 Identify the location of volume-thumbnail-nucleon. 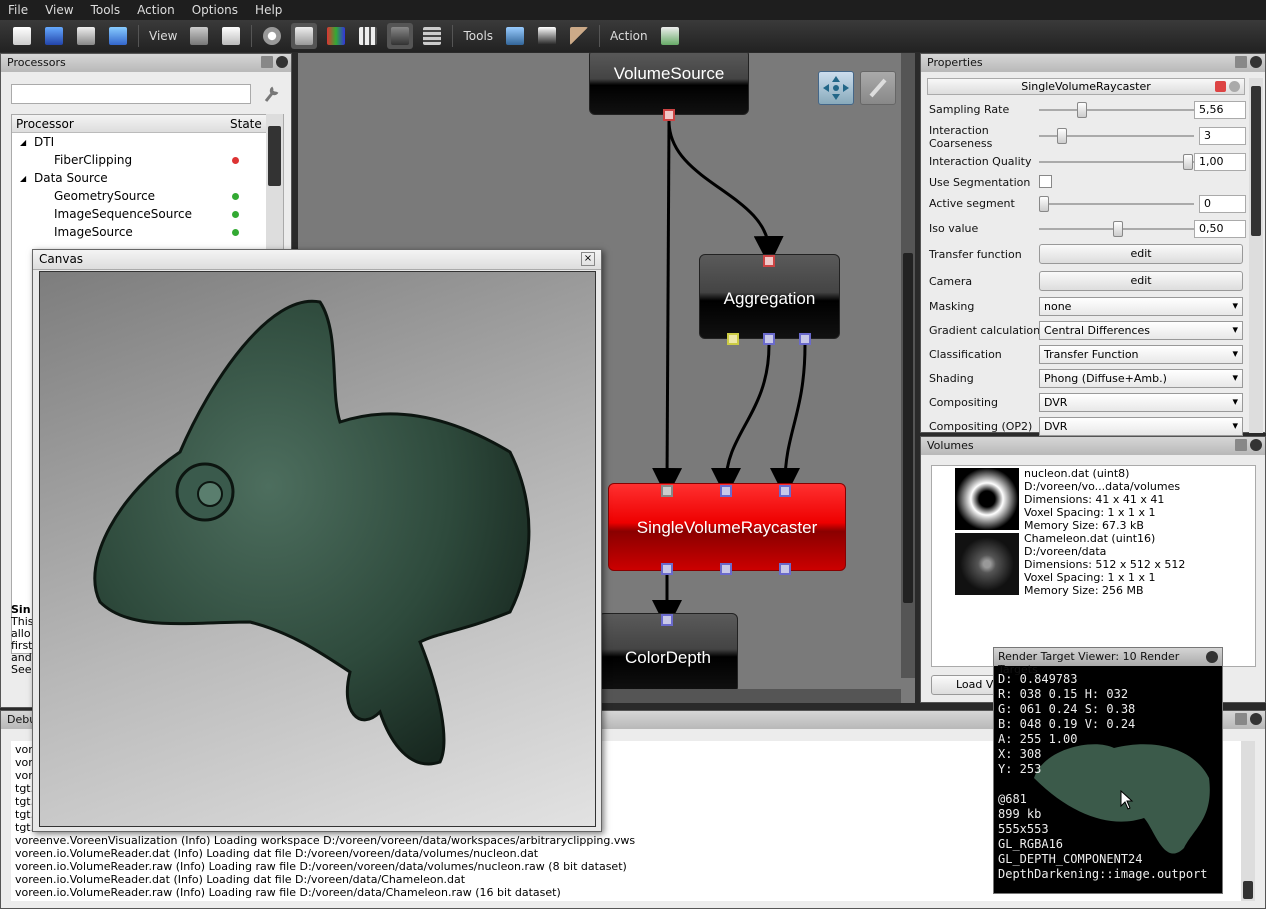
(987, 499).